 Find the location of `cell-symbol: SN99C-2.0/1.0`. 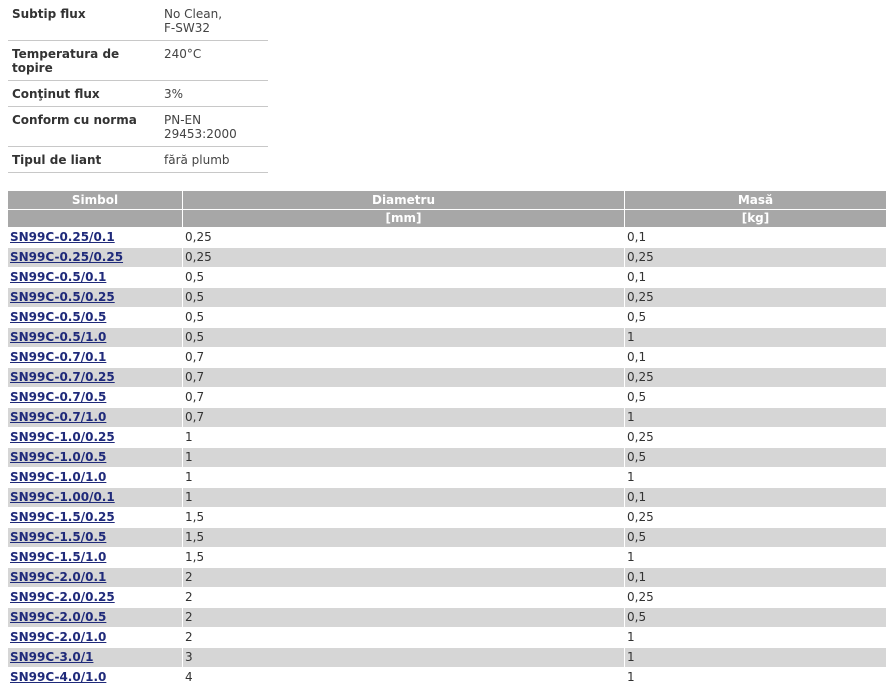

cell-symbol: SN99C-2.0/1.0 is located at coordinates (95, 637).